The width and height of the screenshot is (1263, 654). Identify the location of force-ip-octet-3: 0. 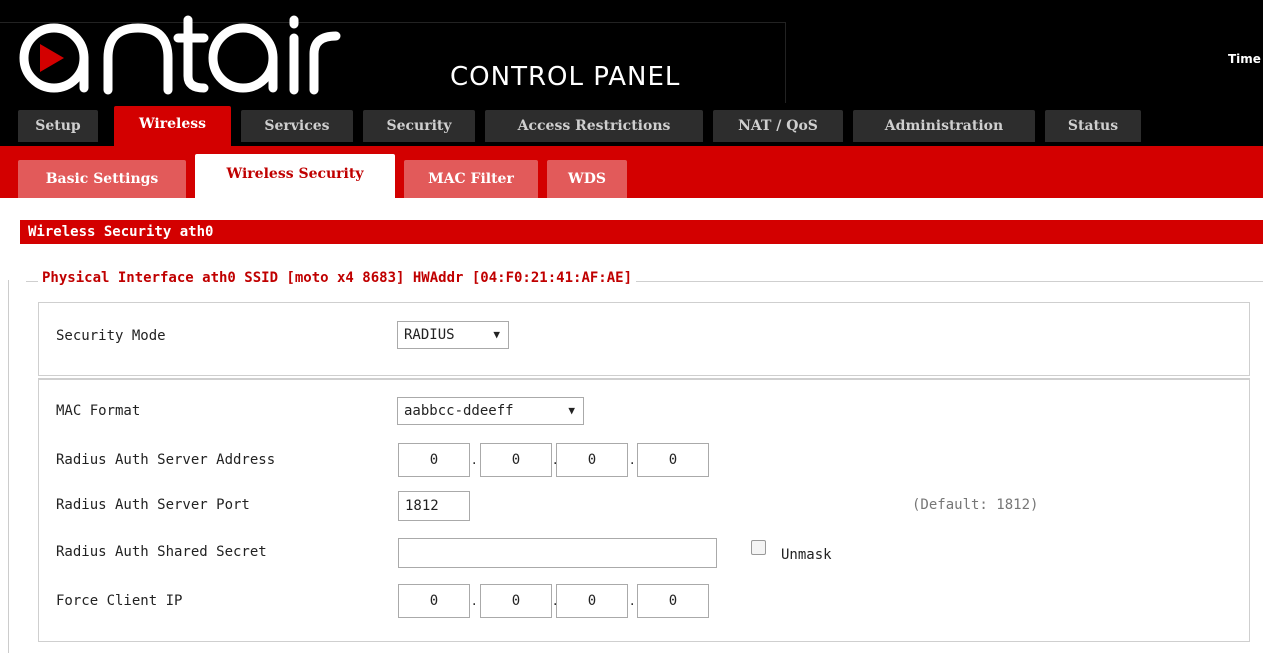
(592, 601).